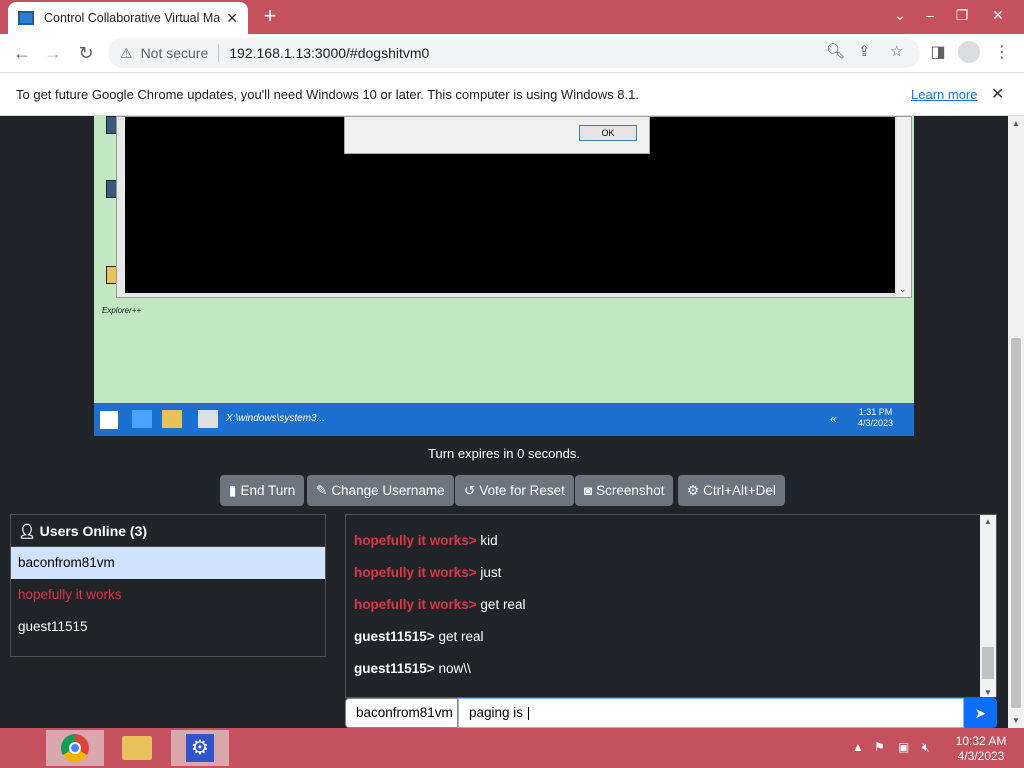  Describe the element at coordinates (25, 748) in the screenshot. I see `apple-start-icon` at that location.